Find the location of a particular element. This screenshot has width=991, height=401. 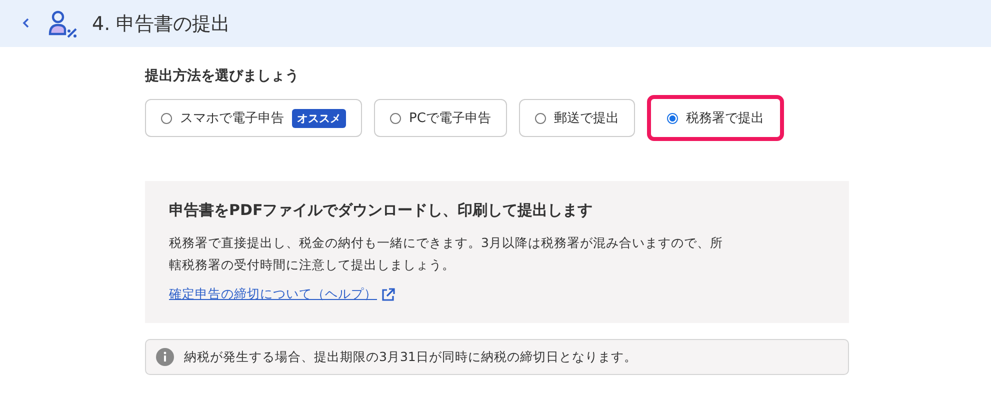

section-title: 提出方法を選びましょう is located at coordinates (222, 76).